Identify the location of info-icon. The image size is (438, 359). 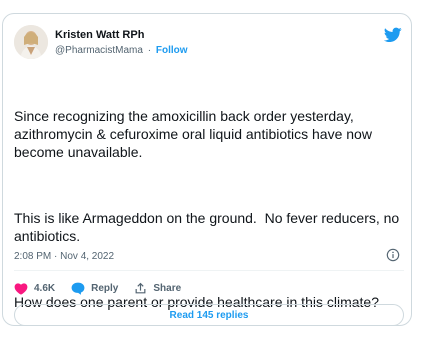
(393, 255).